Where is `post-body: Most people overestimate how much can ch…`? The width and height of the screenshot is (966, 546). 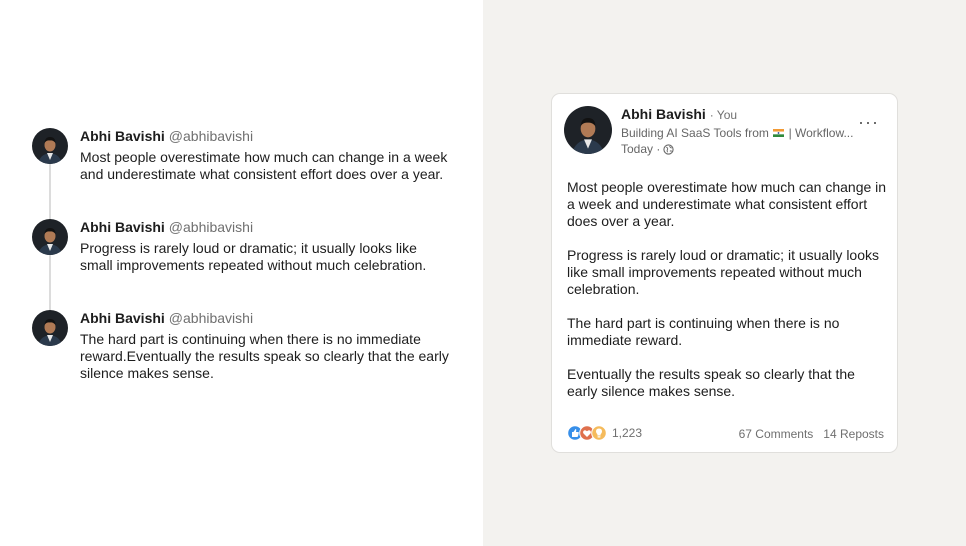
post-body: Most people overestimate how much can ch… is located at coordinates (727, 298).